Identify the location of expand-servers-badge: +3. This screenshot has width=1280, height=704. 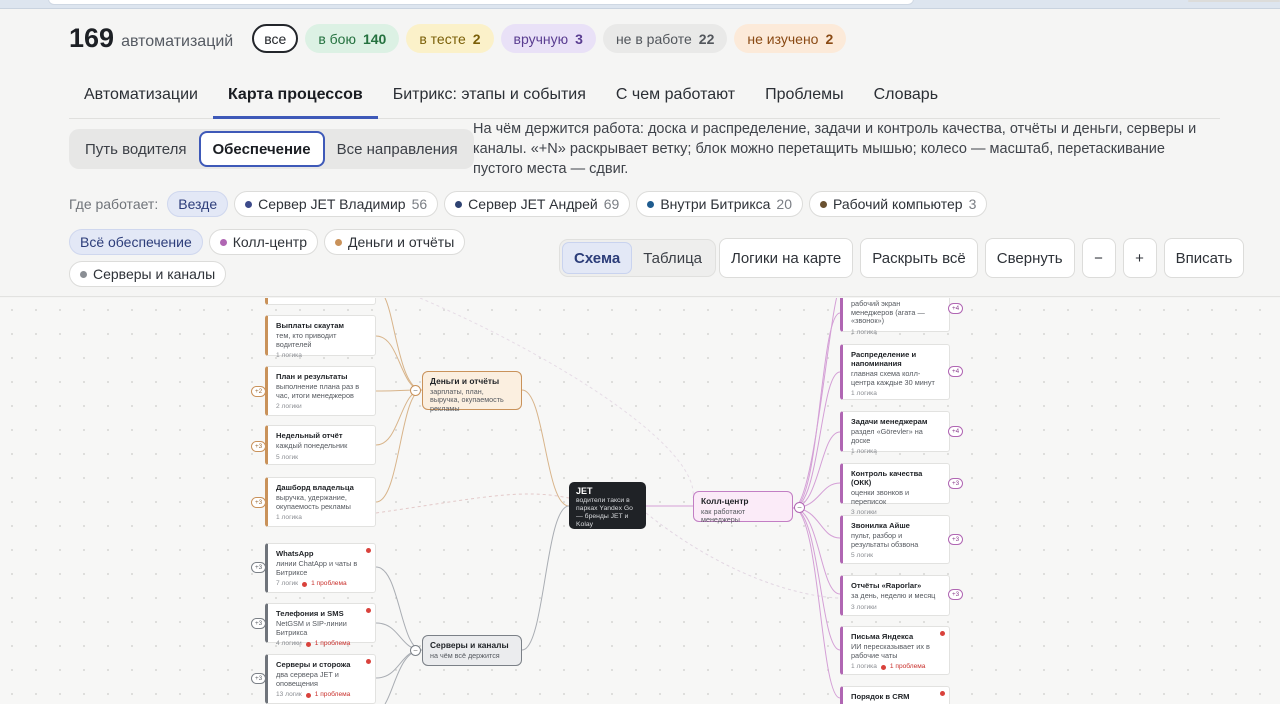
(259, 678).